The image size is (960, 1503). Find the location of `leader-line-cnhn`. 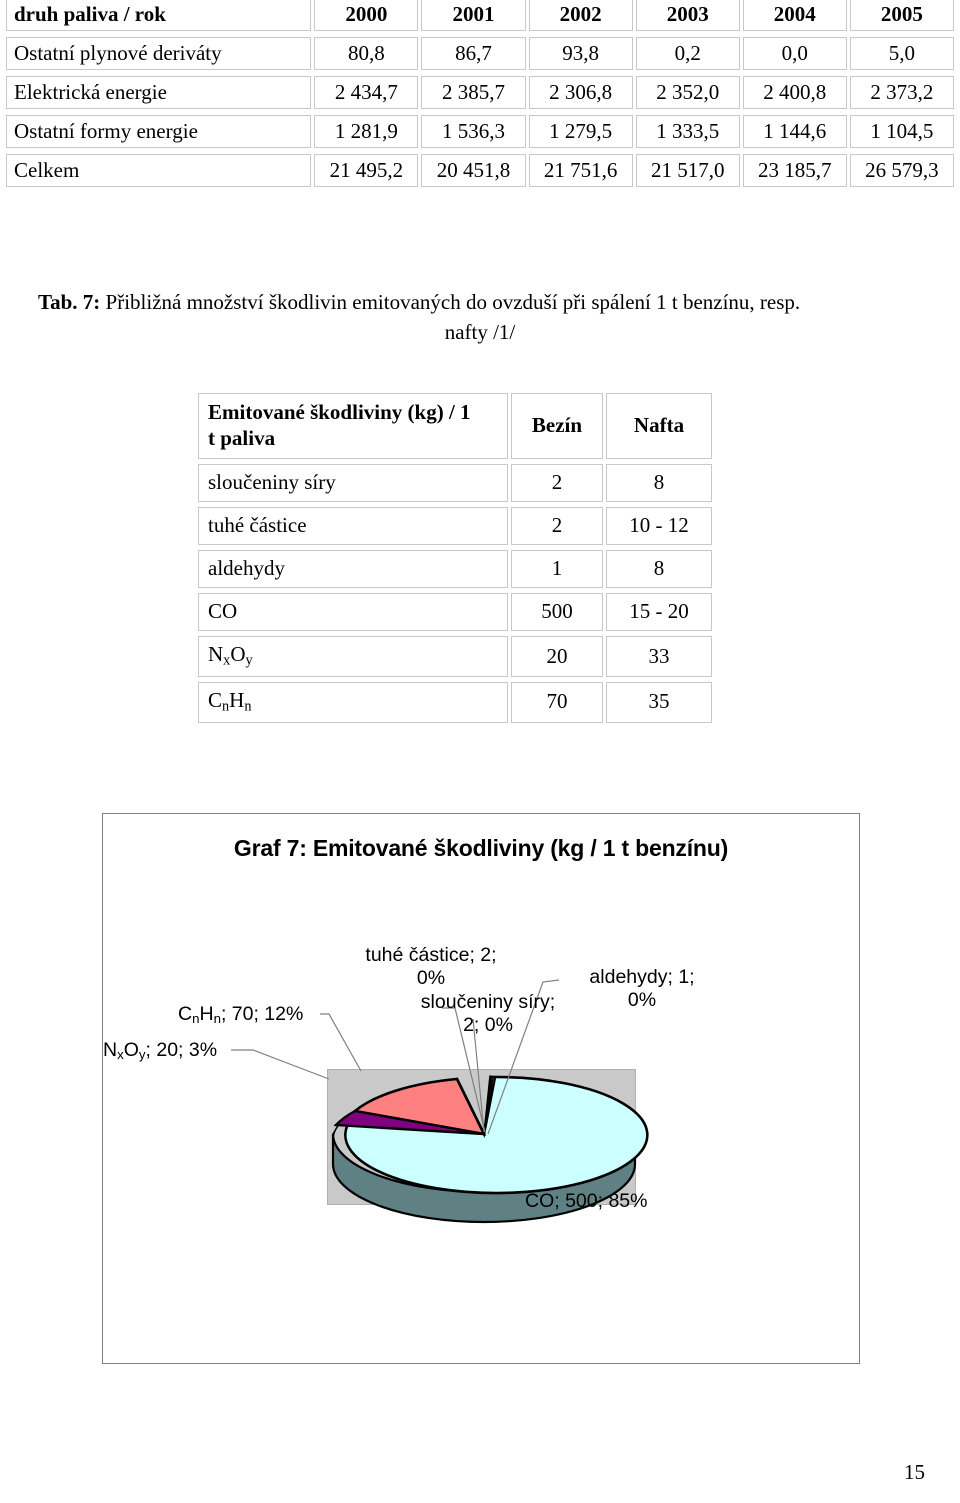

leader-line-cnhn is located at coordinates (341, 1042).